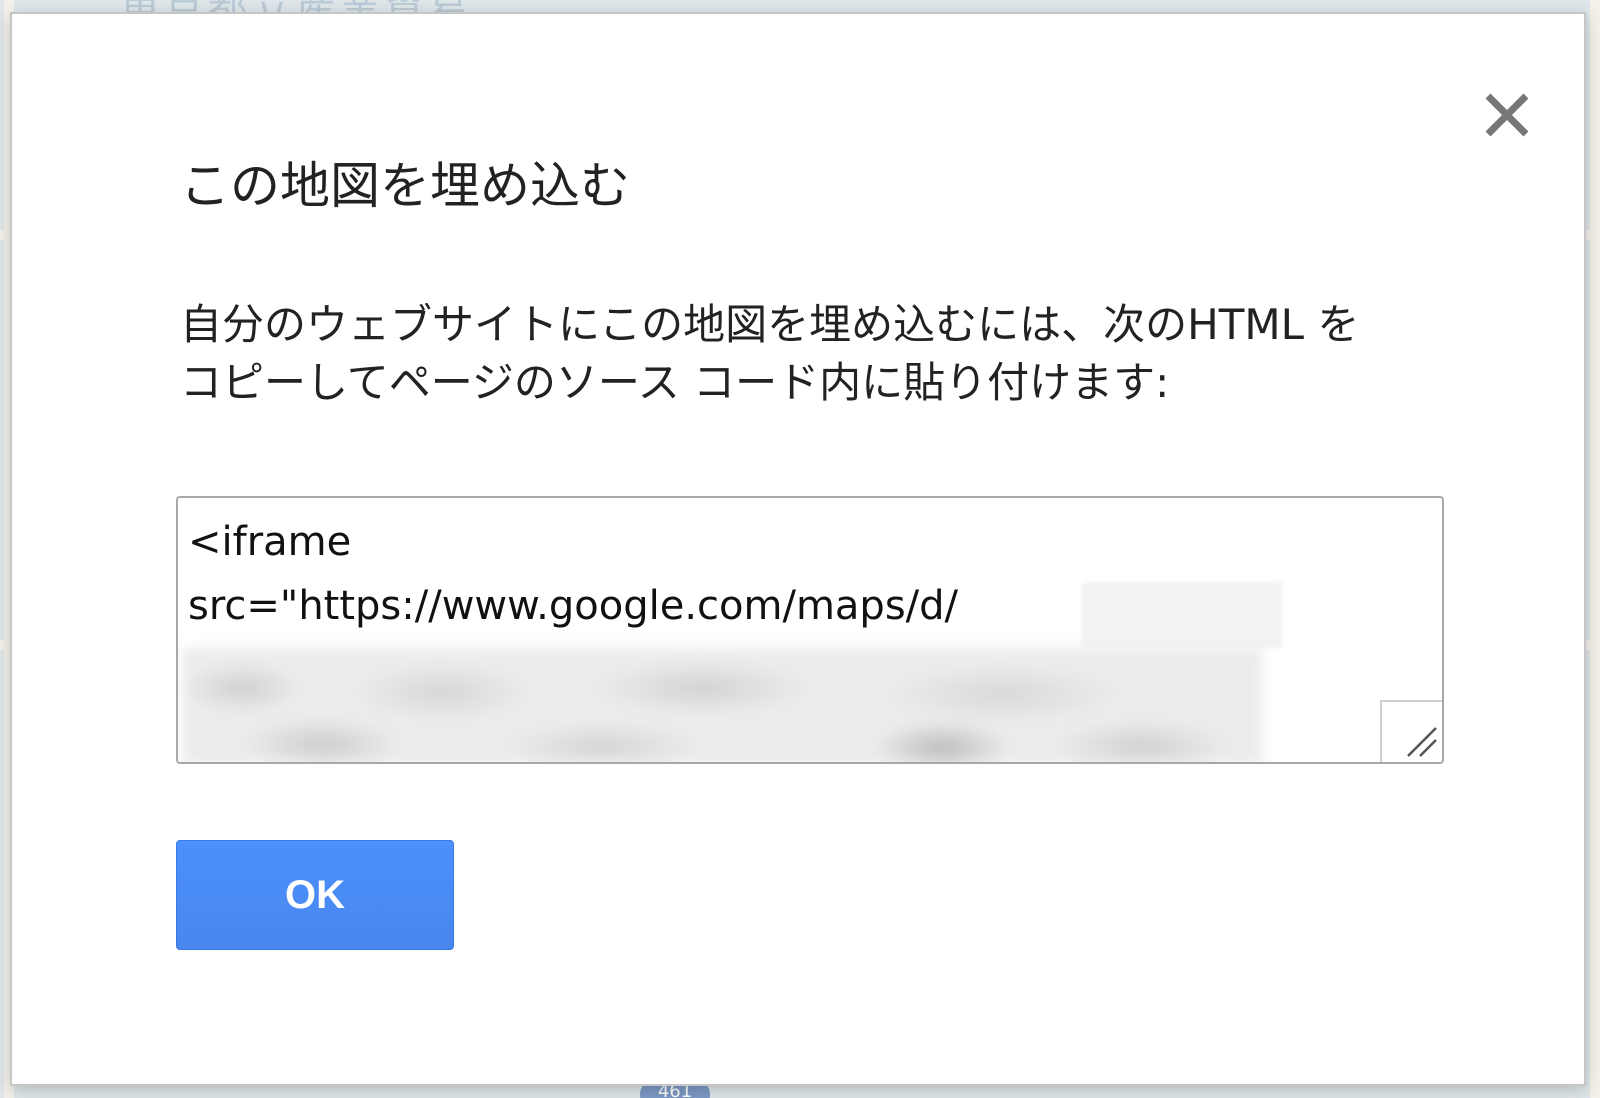  I want to click on close-icon, so click(1507, 115).